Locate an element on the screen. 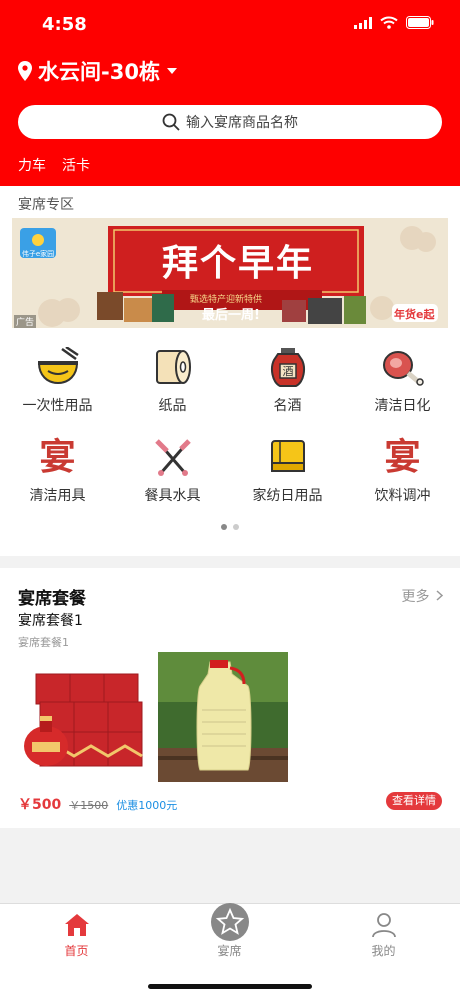  home-icon is located at coordinates (76, 925).